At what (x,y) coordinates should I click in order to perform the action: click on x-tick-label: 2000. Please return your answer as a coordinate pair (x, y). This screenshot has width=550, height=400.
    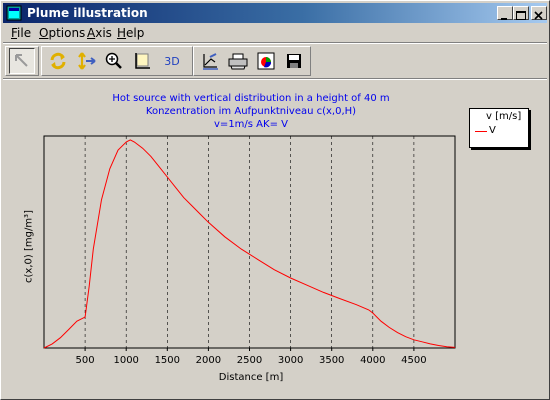
    Looking at the image, I should click on (208, 360).